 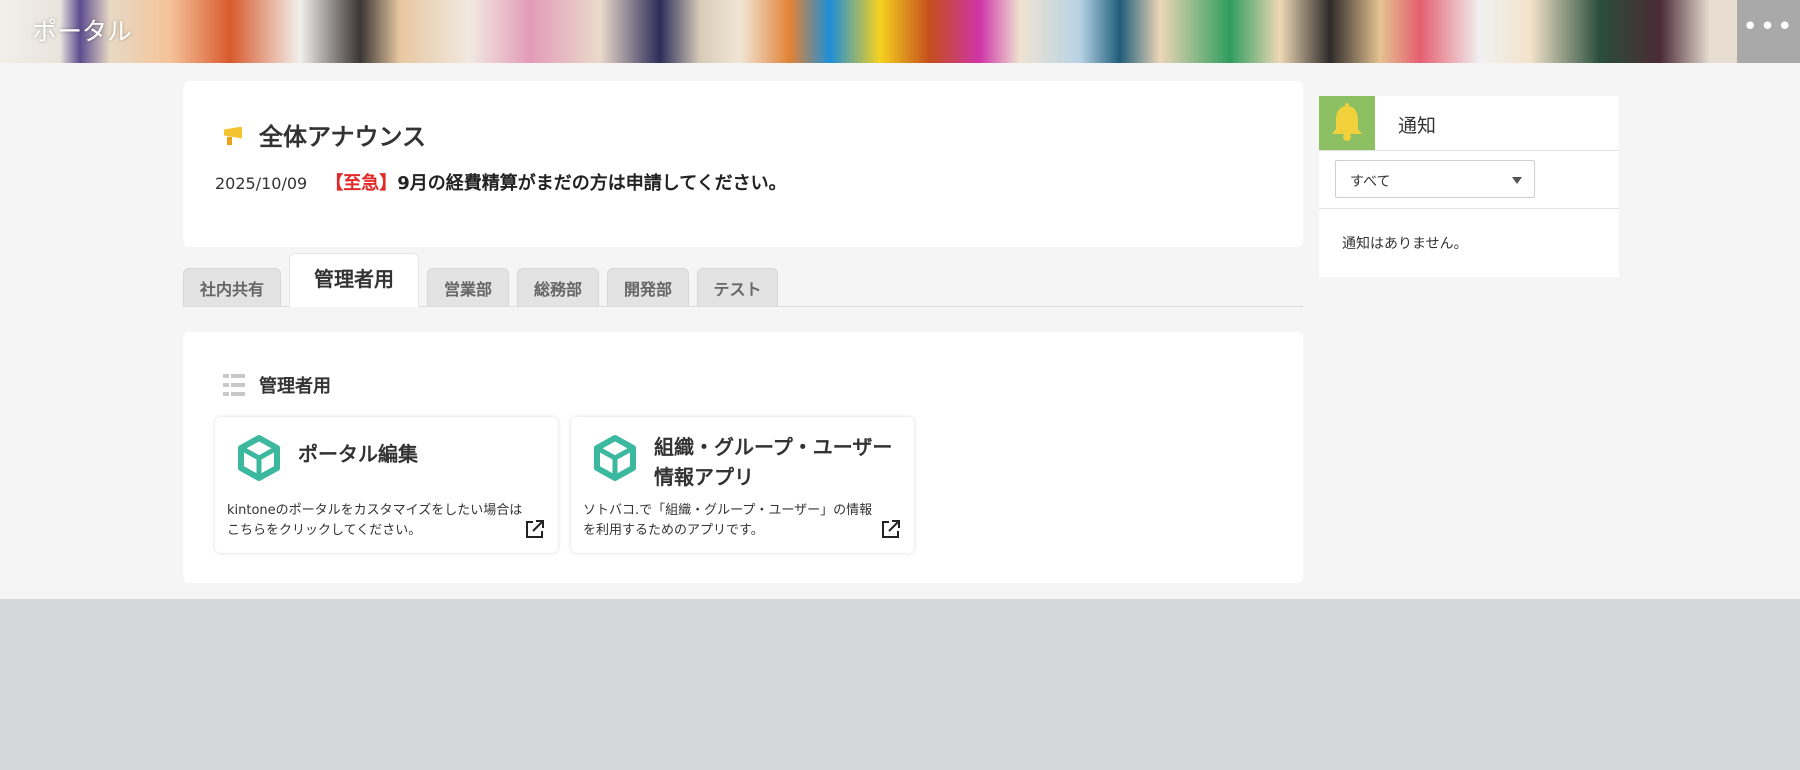 I want to click on apps-header: 管理者用, so click(x=277, y=385).